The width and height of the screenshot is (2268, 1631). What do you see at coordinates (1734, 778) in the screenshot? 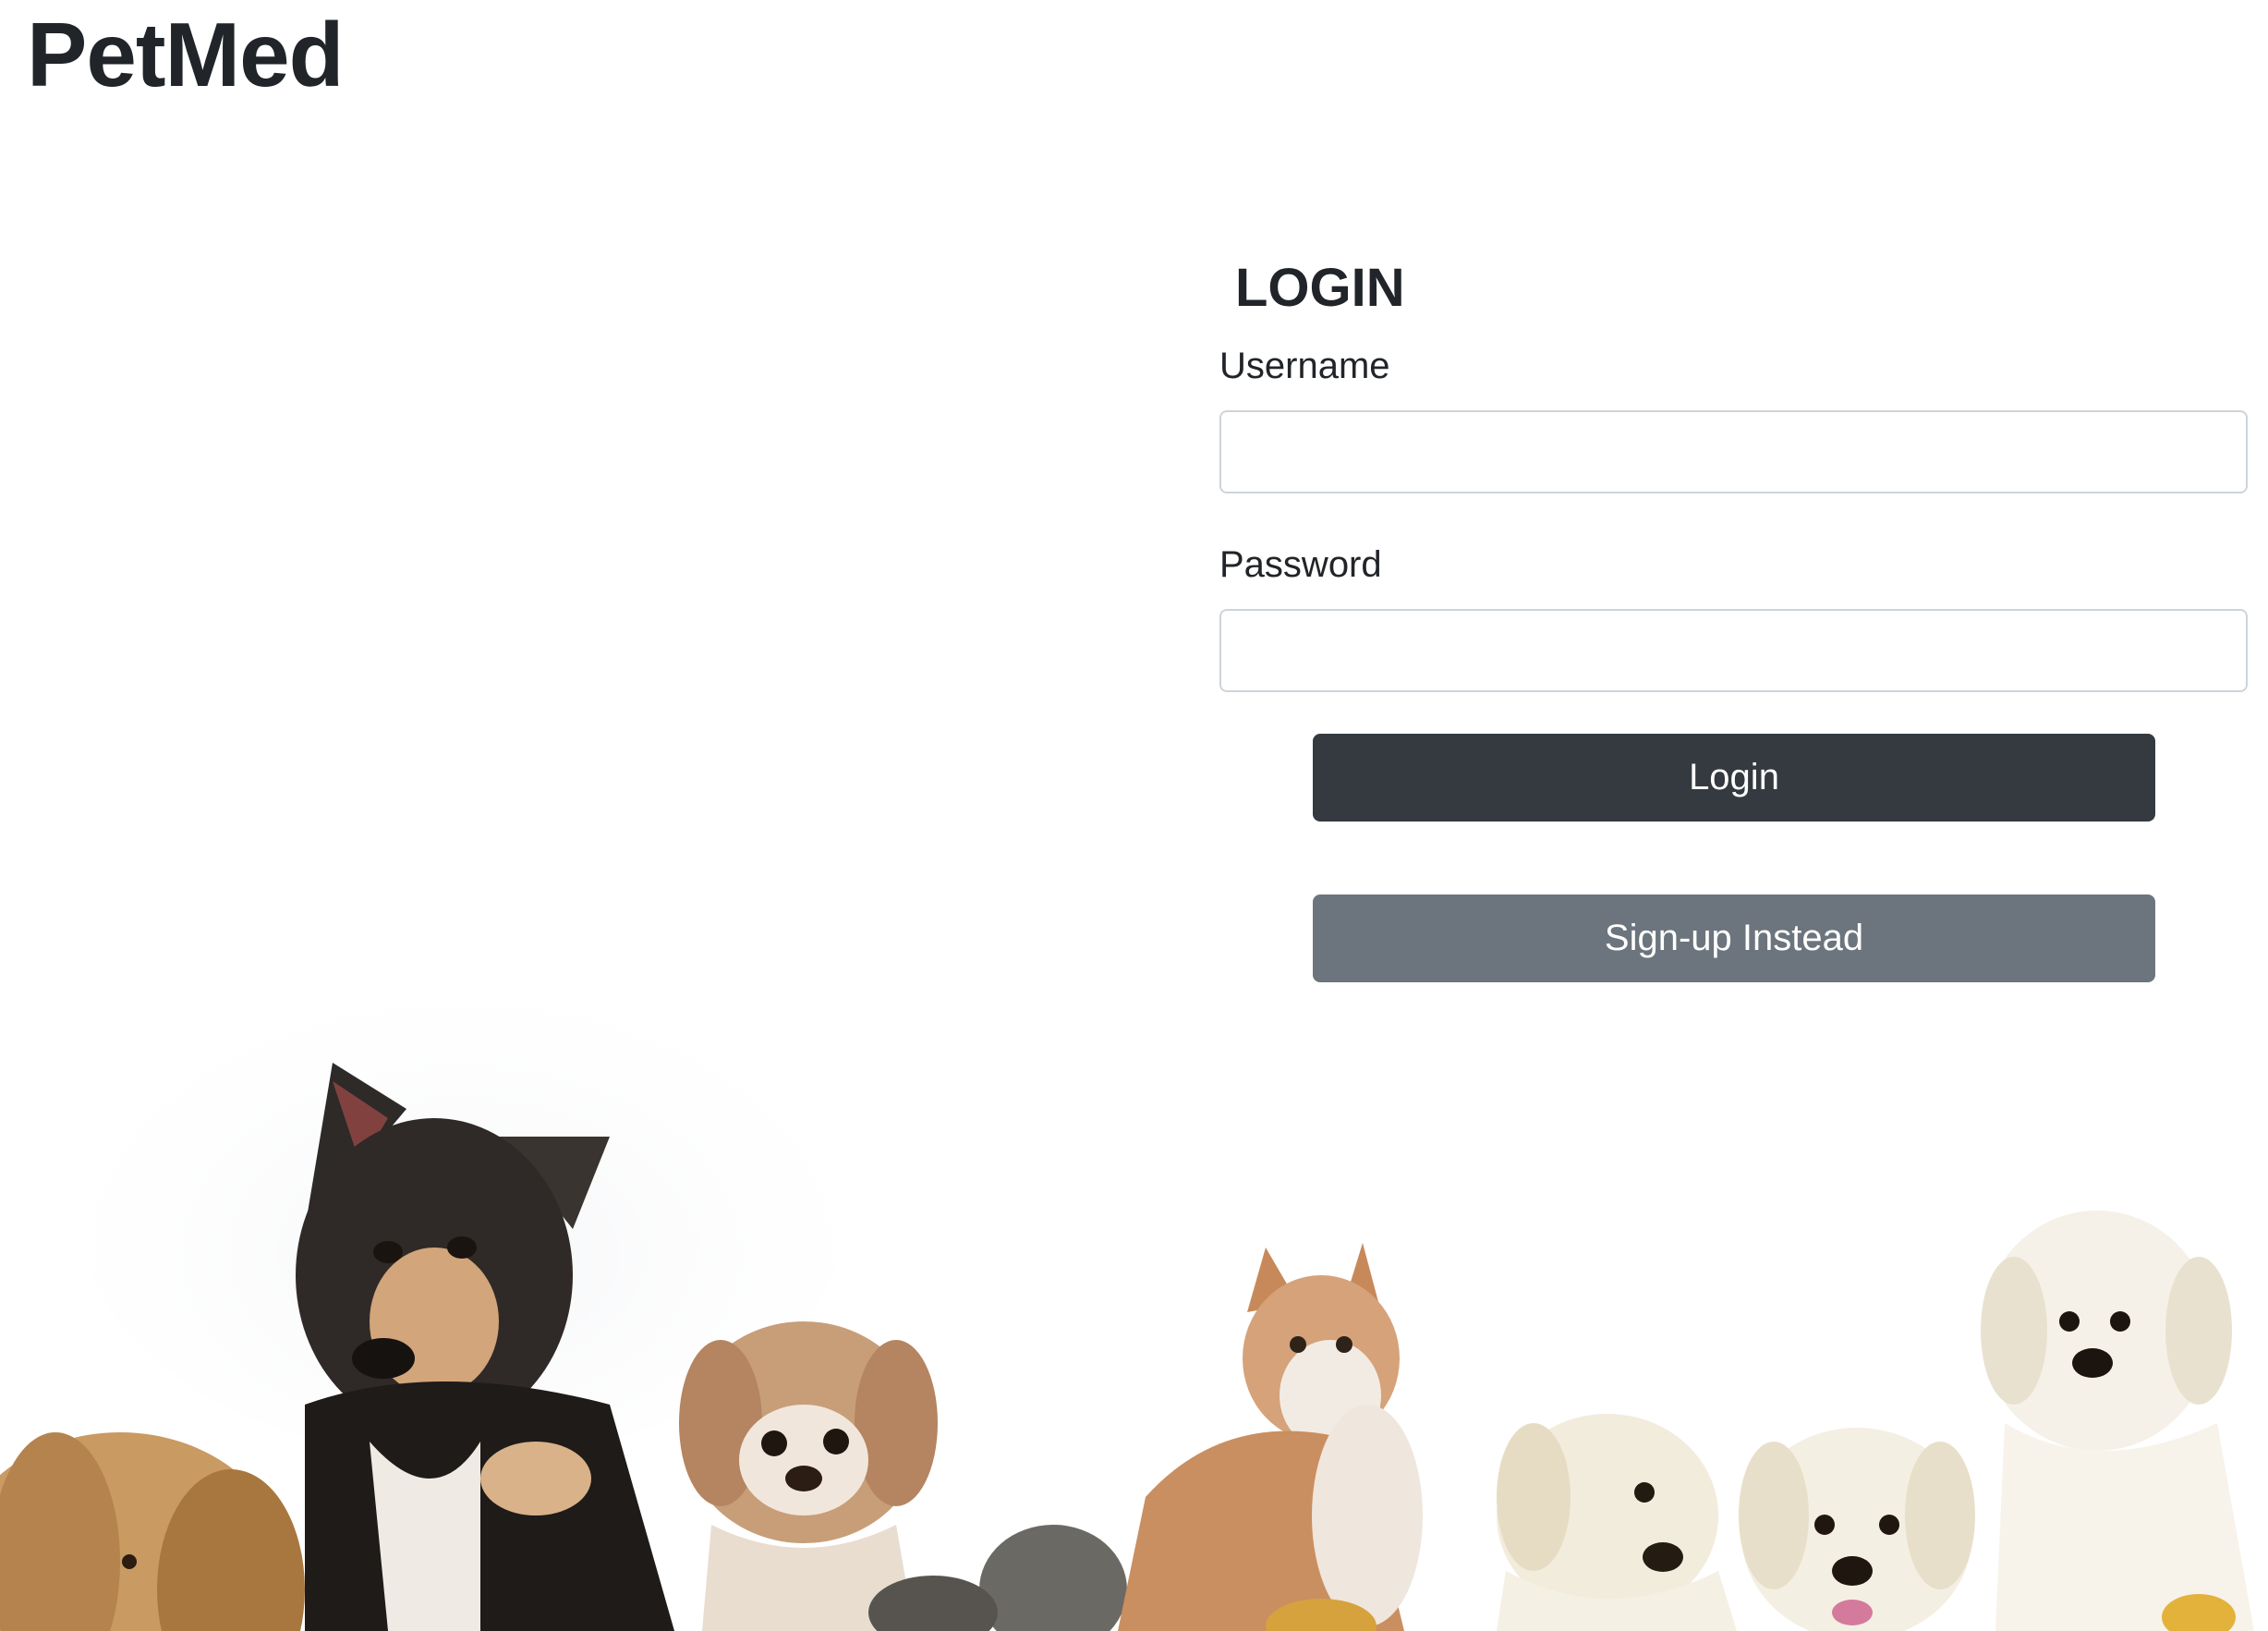
I see `login-button: Login` at bounding box center [1734, 778].